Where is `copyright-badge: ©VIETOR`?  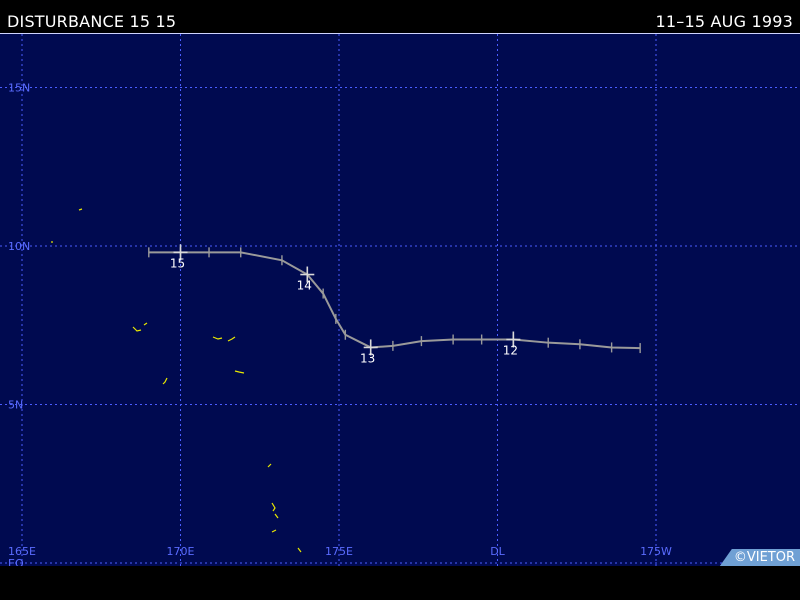 copyright-badge: ©VIETOR is located at coordinates (759, 557).